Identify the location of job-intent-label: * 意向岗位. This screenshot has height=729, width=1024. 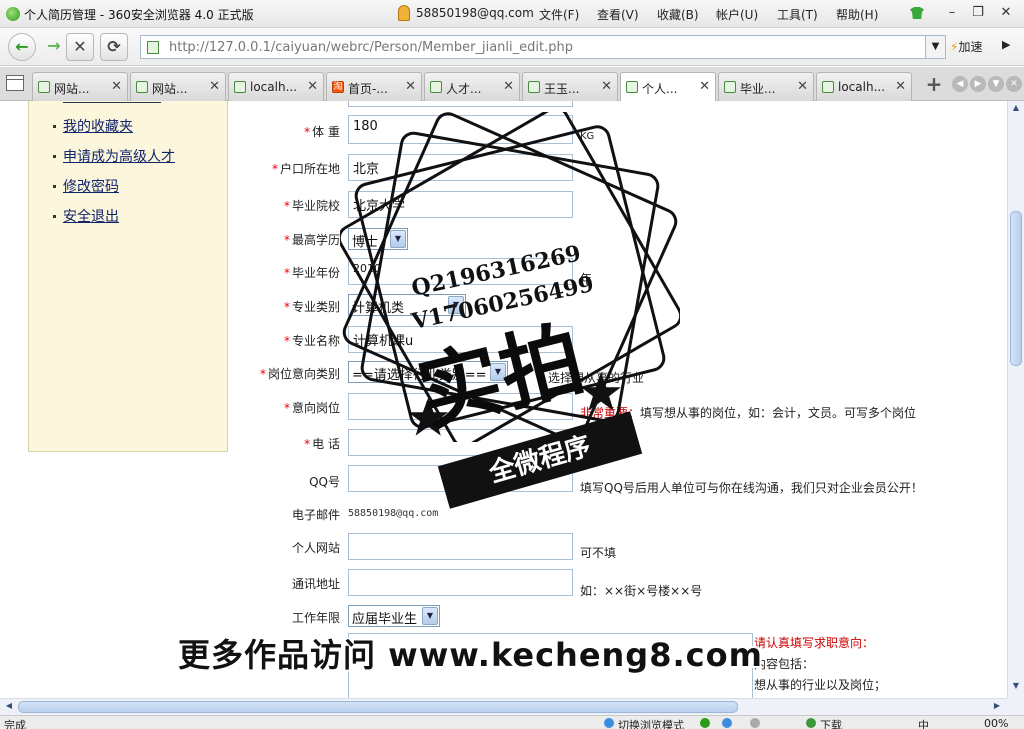
(311, 408).